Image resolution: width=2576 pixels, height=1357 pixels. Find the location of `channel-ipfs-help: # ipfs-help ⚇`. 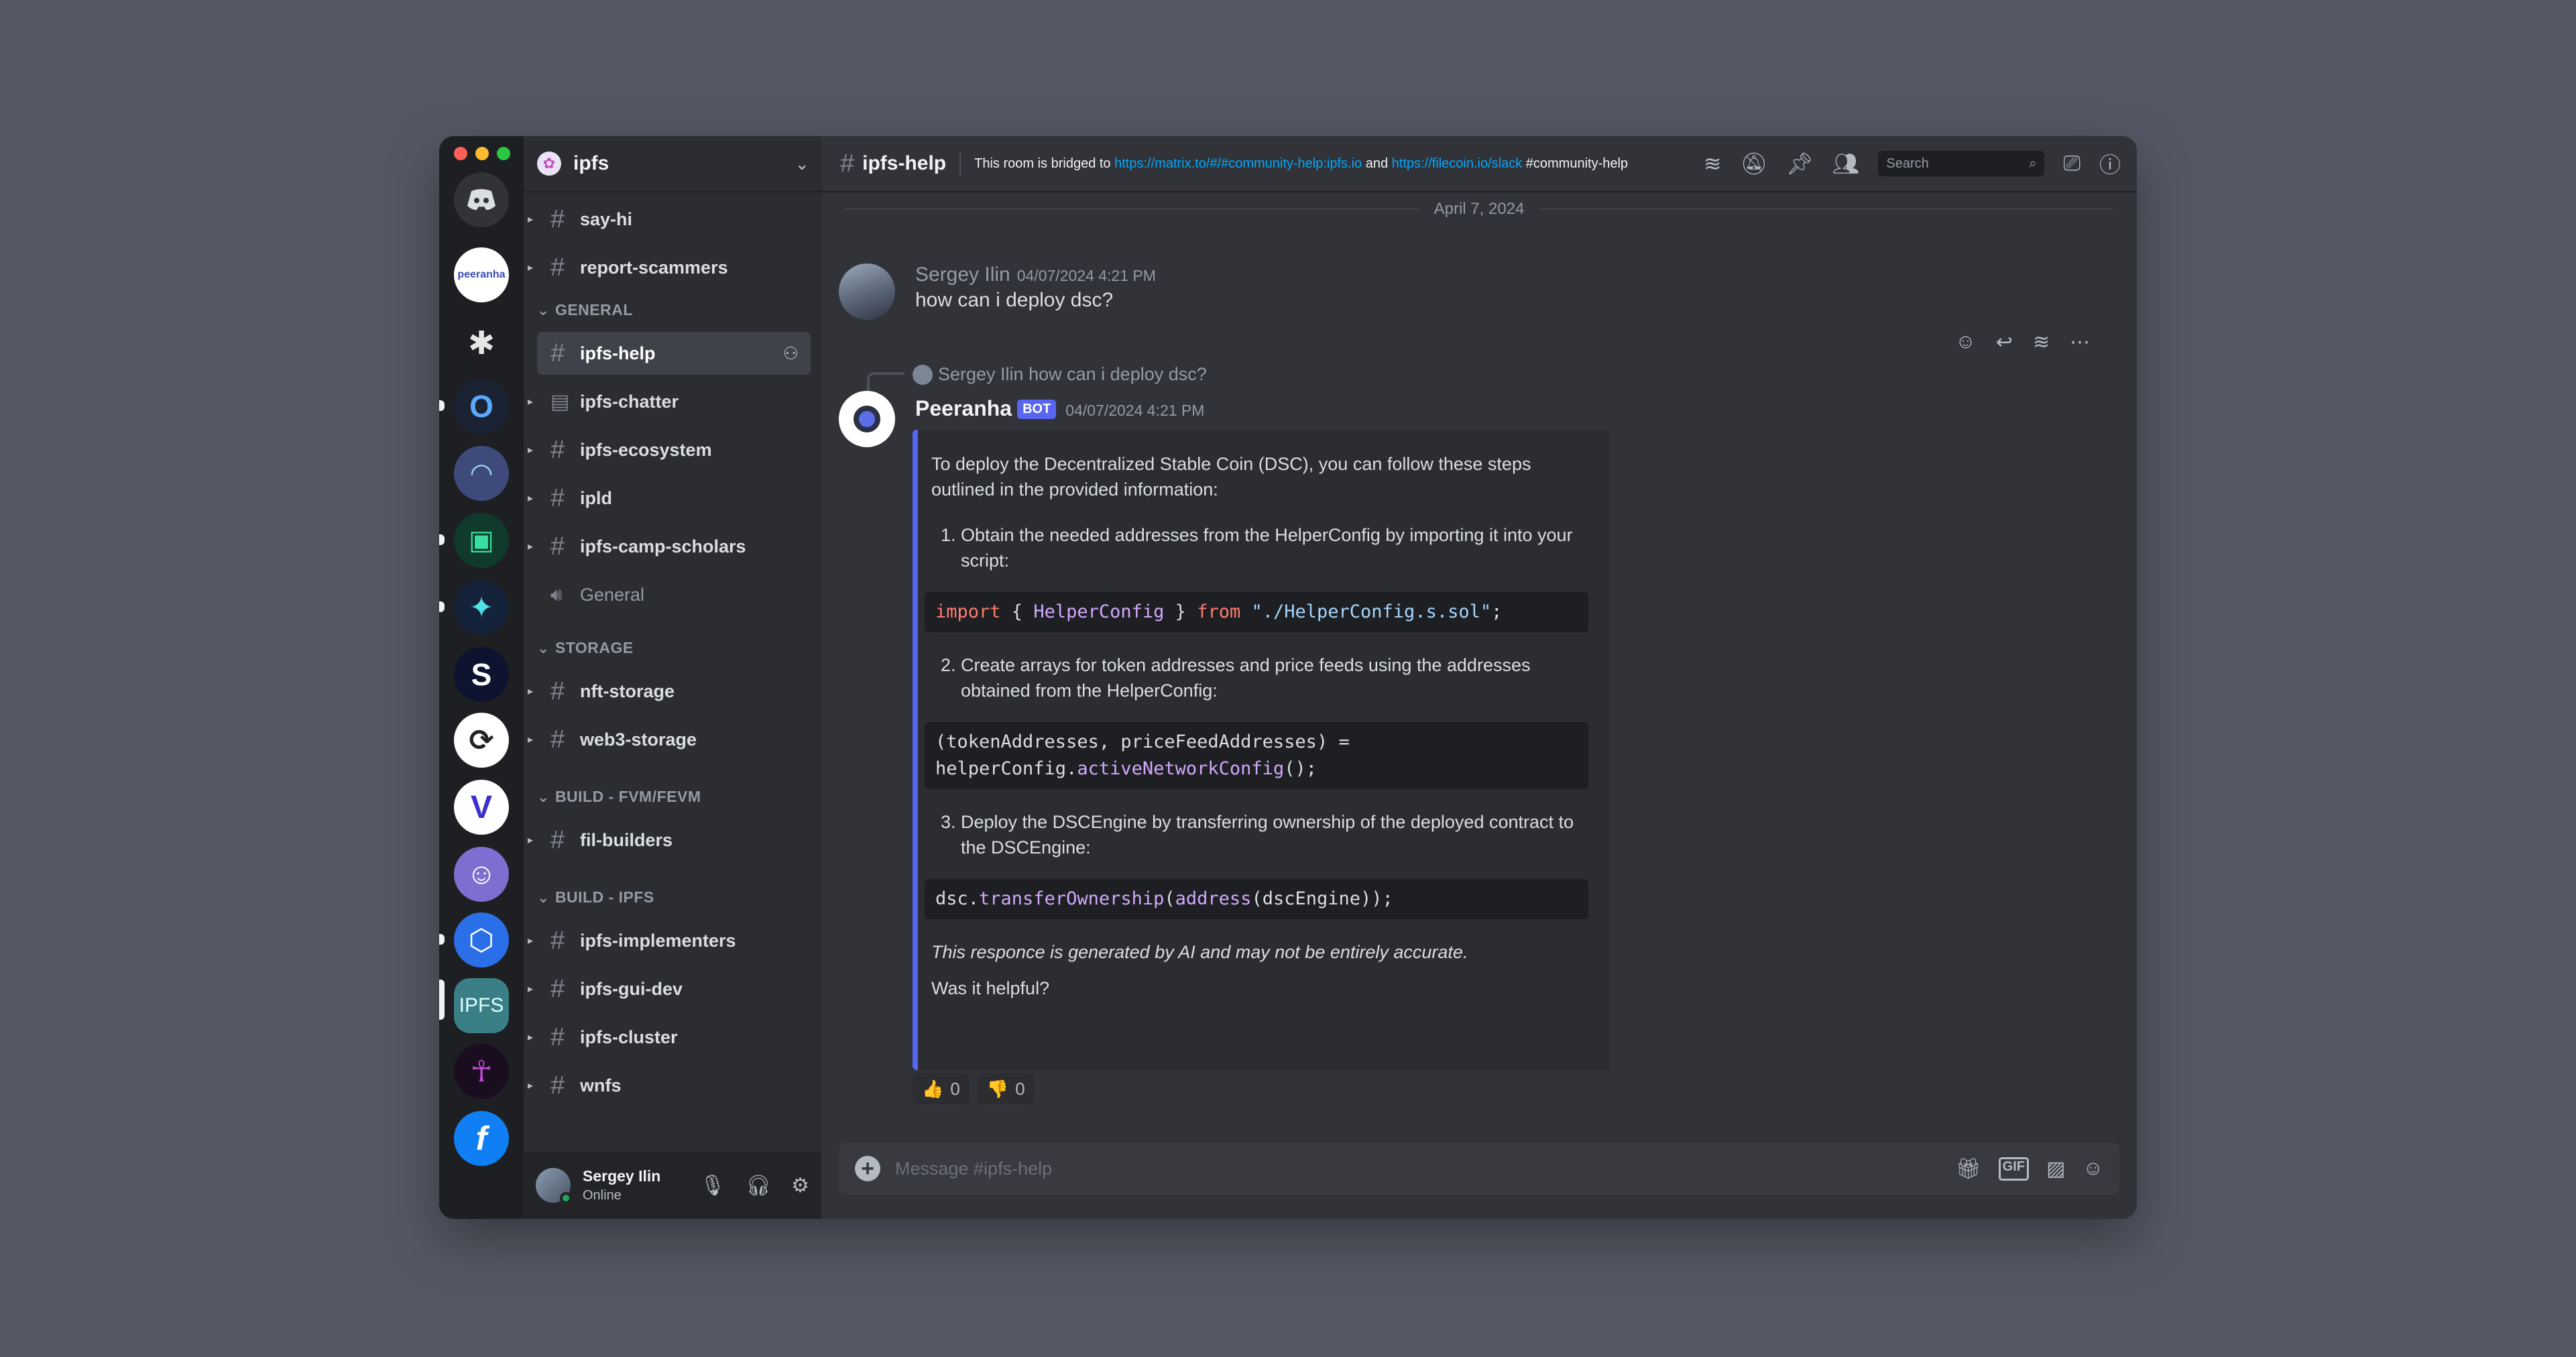

channel-ipfs-help: # ipfs-help ⚇ is located at coordinates (674, 353).